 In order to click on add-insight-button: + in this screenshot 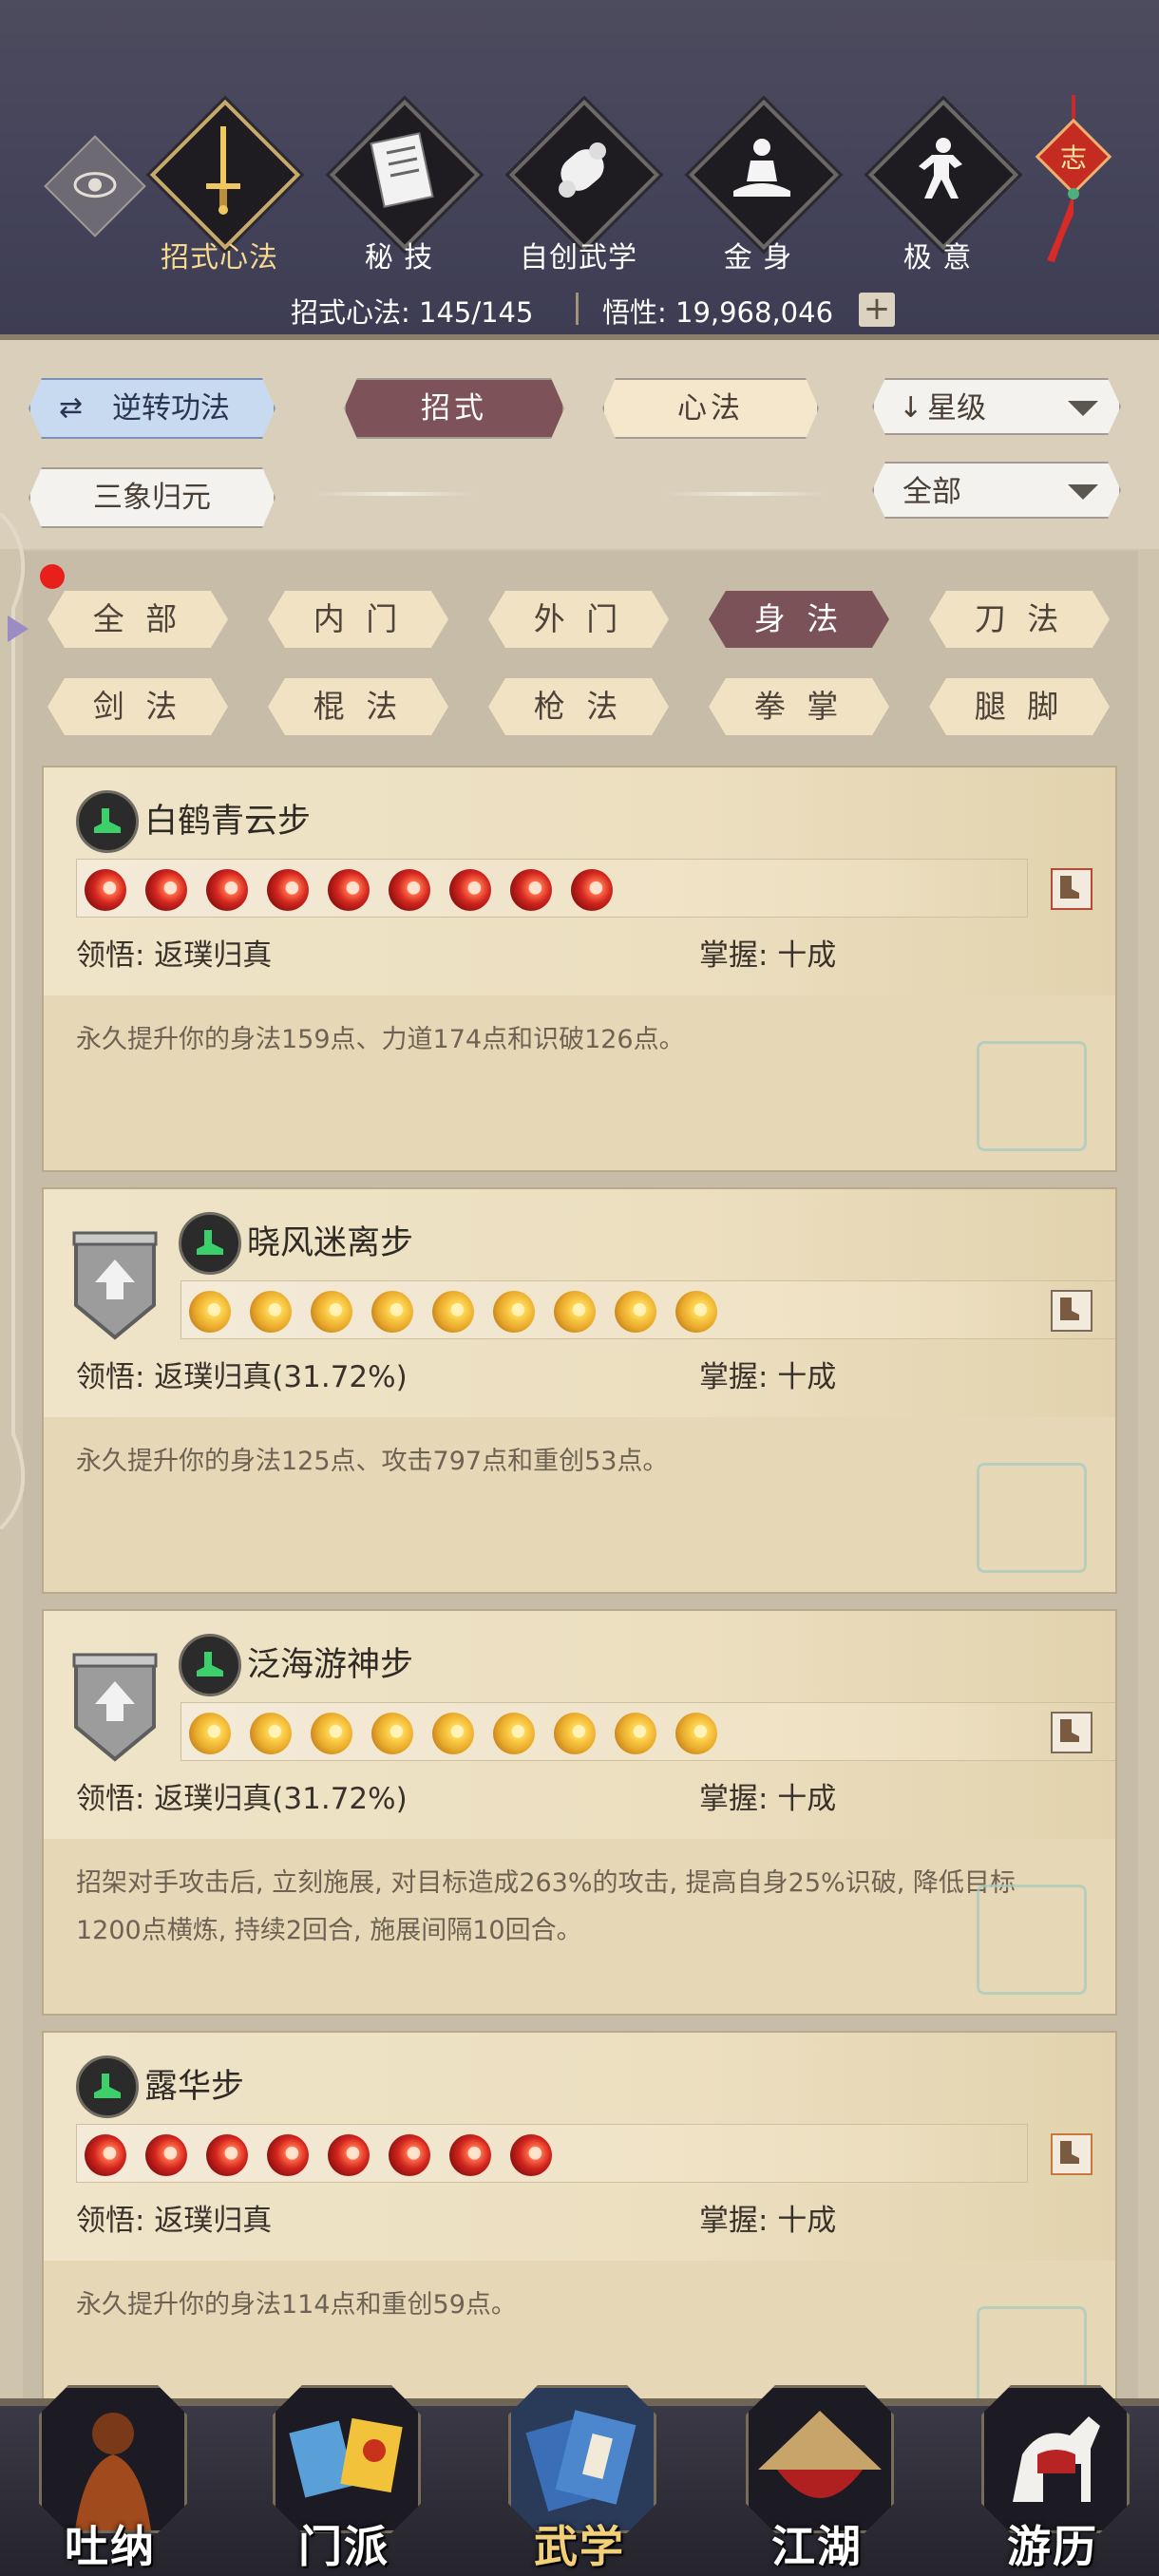, I will do `click(877, 310)`.